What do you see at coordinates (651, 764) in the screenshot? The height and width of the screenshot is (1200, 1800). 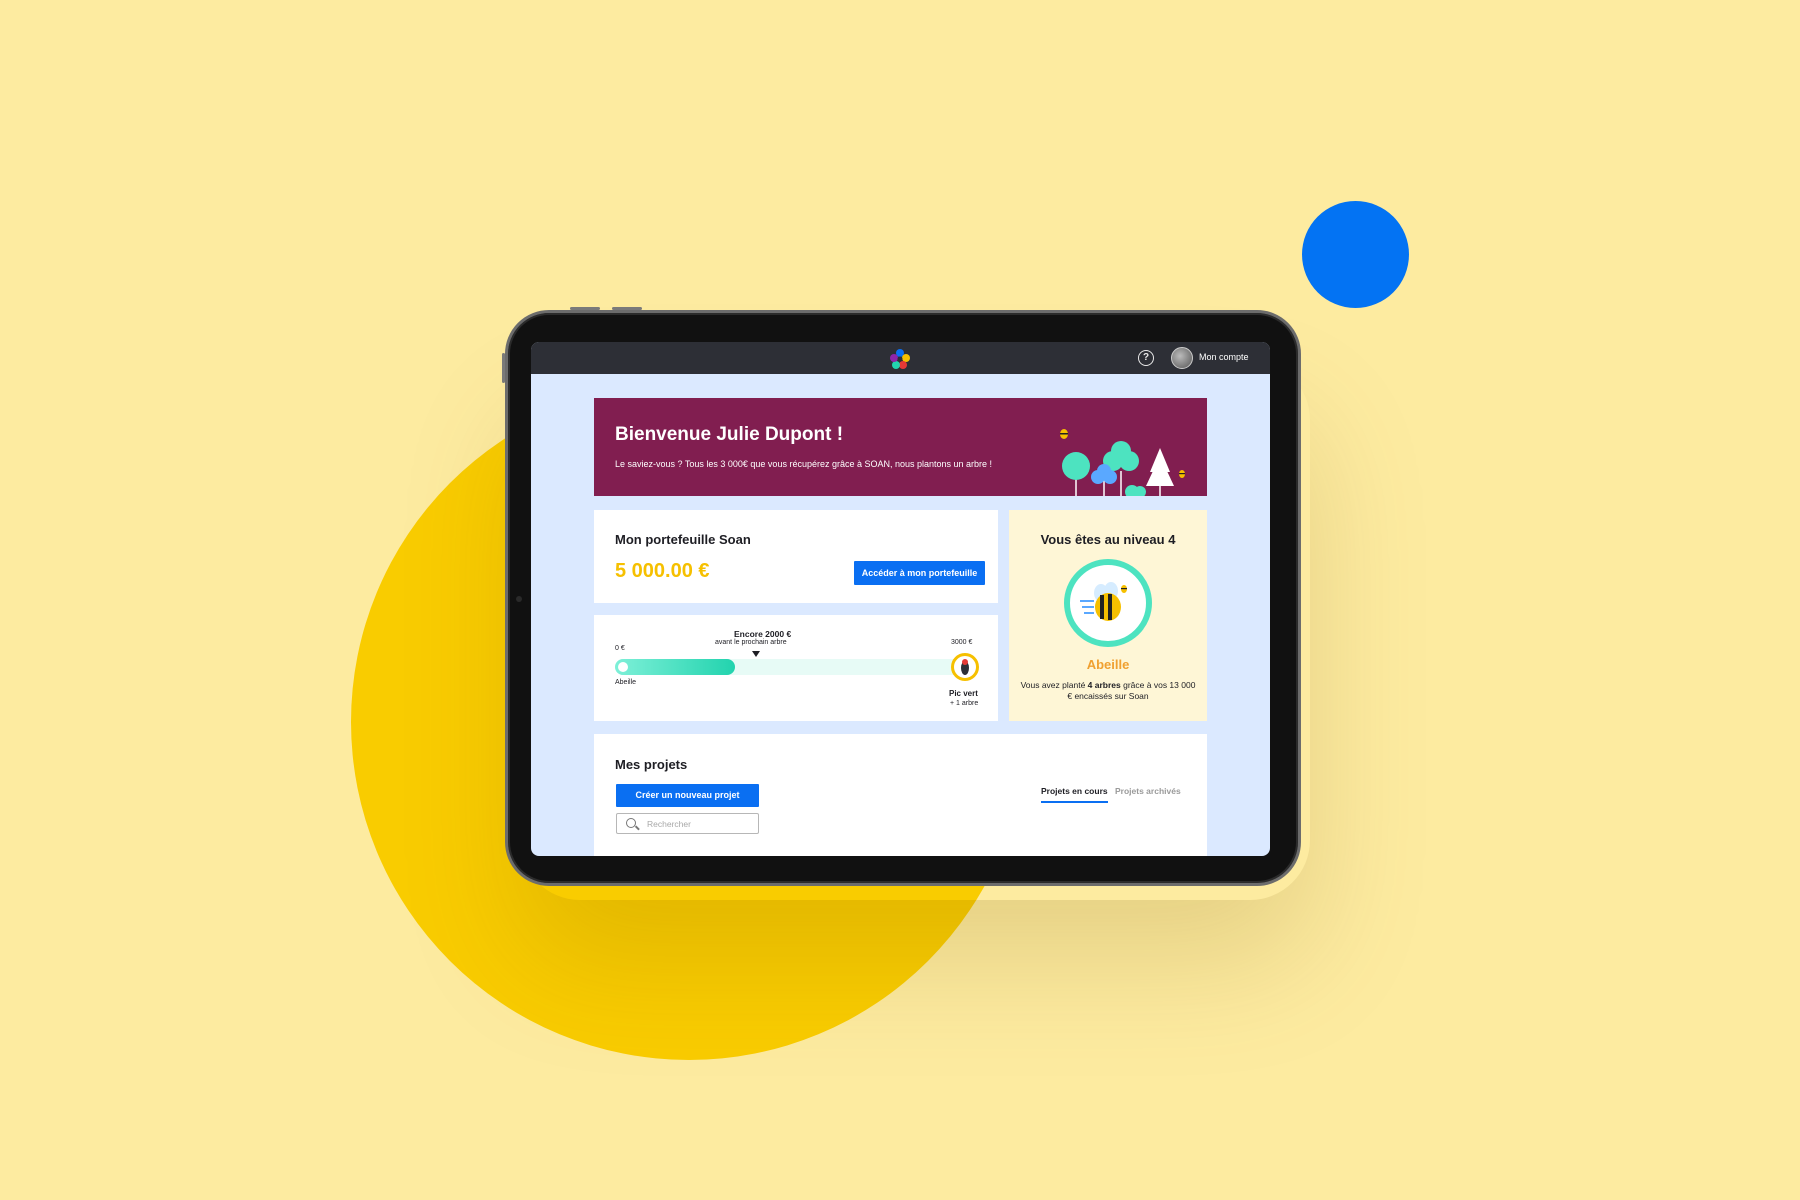 I see `projects-title: Mes projets` at bounding box center [651, 764].